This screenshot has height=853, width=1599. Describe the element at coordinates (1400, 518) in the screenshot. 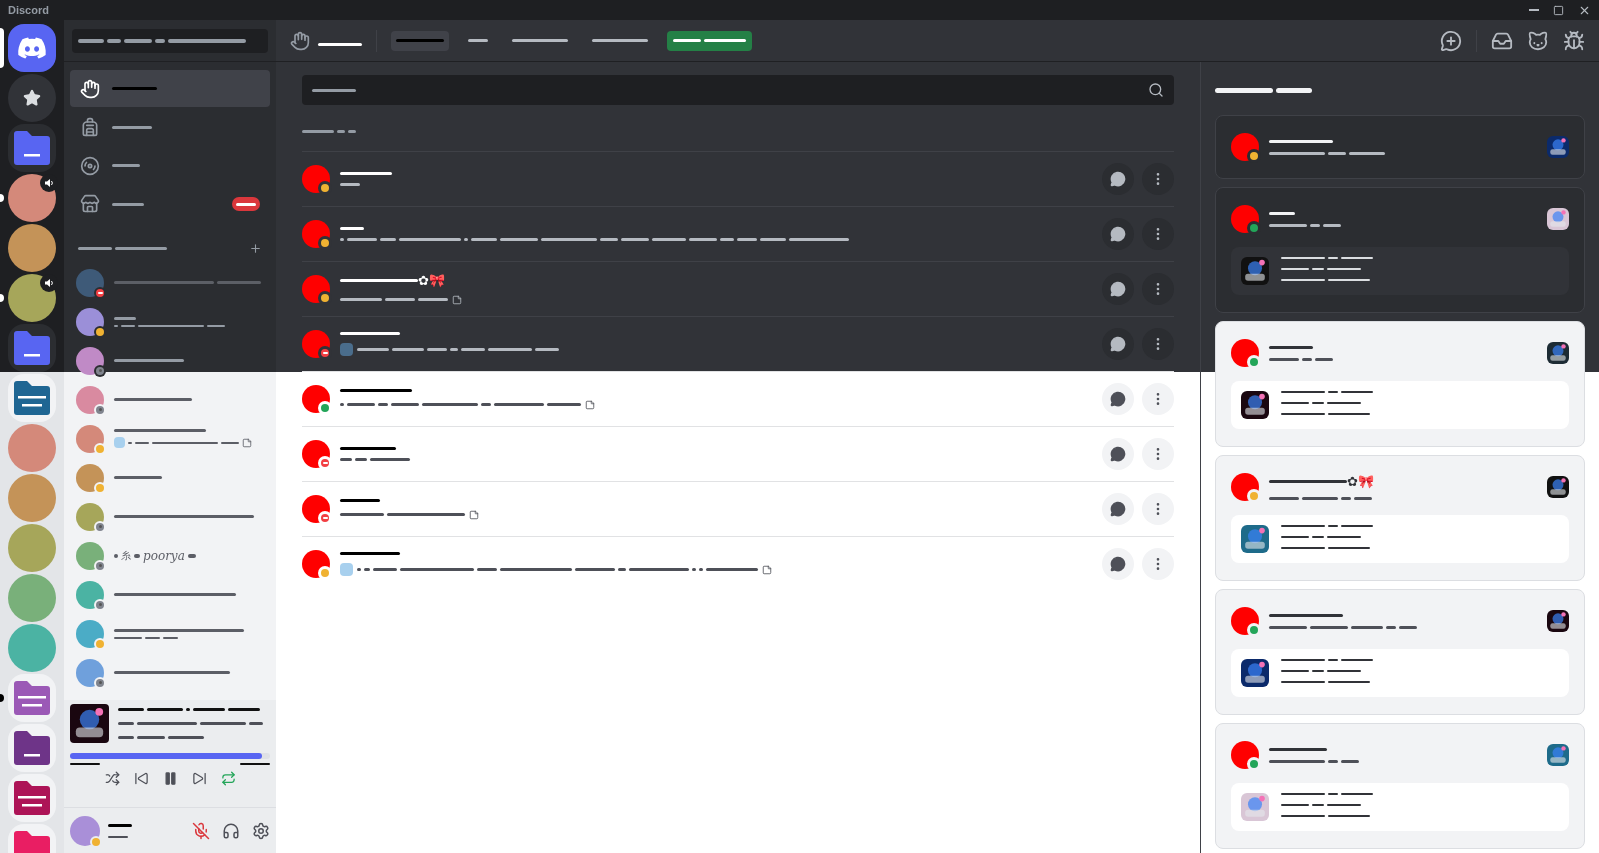

I see `activity-card: ✿🎀` at that location.